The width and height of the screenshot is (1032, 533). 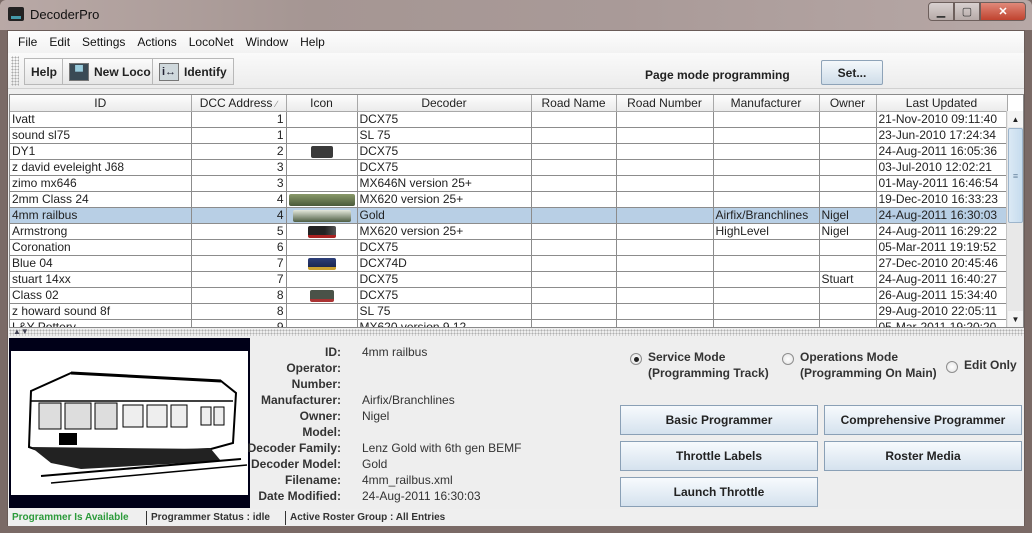 What do you see at coordinates (239, 247) in the screenshot?
I see `roster-cell-dcc-address: 6` at bounding box center [239, 247].